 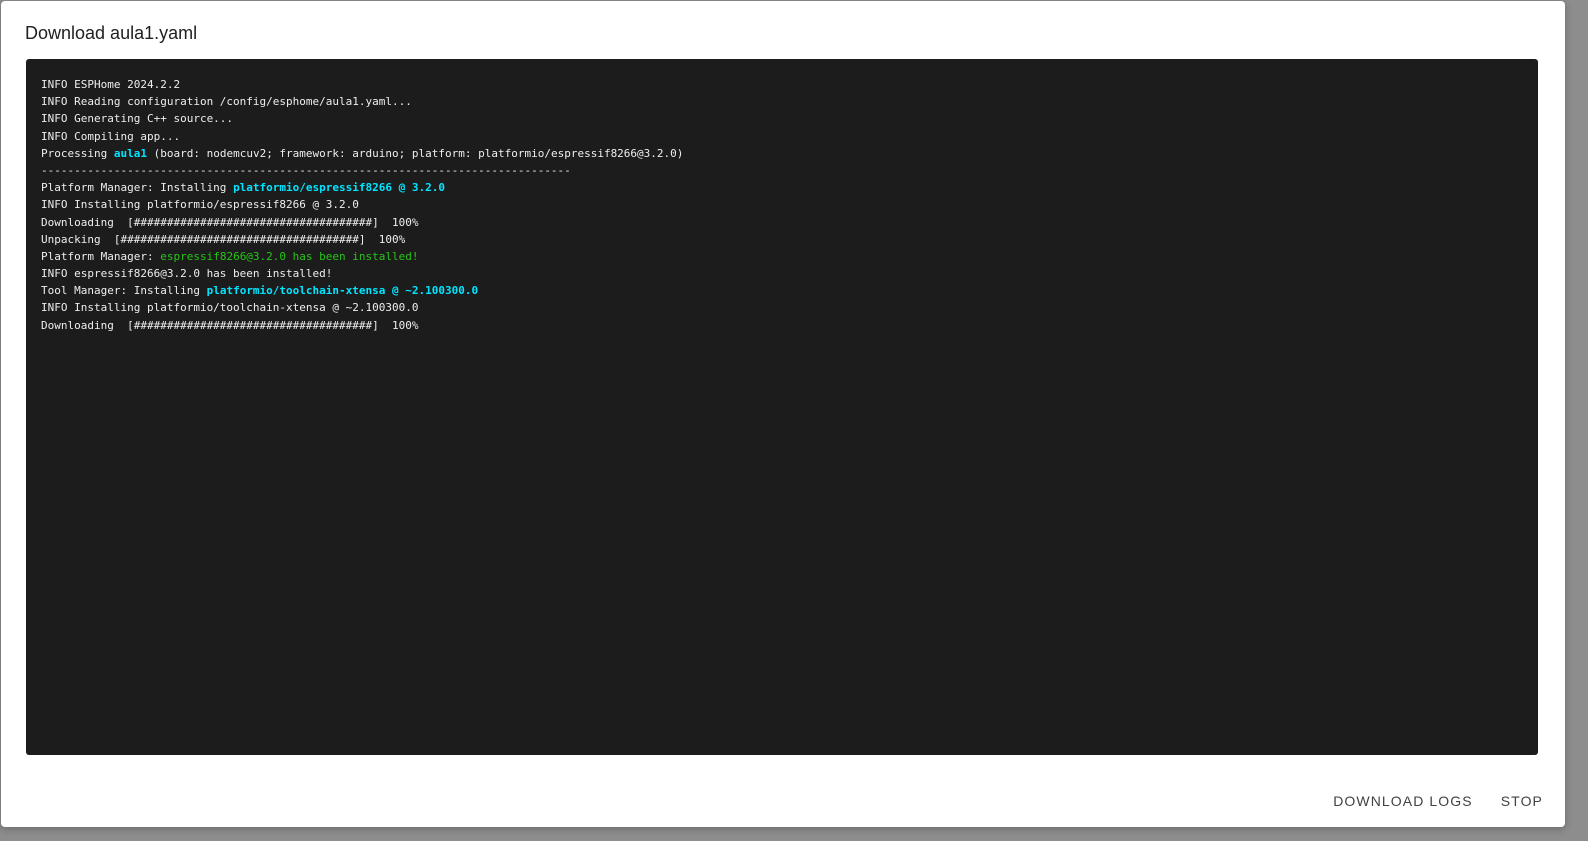 What do you see at coordinates (289, 256) in the screenshot?
I see `log-segment: espressif8266@3.2.0 has been installed!` at bounding box center [289, 256].